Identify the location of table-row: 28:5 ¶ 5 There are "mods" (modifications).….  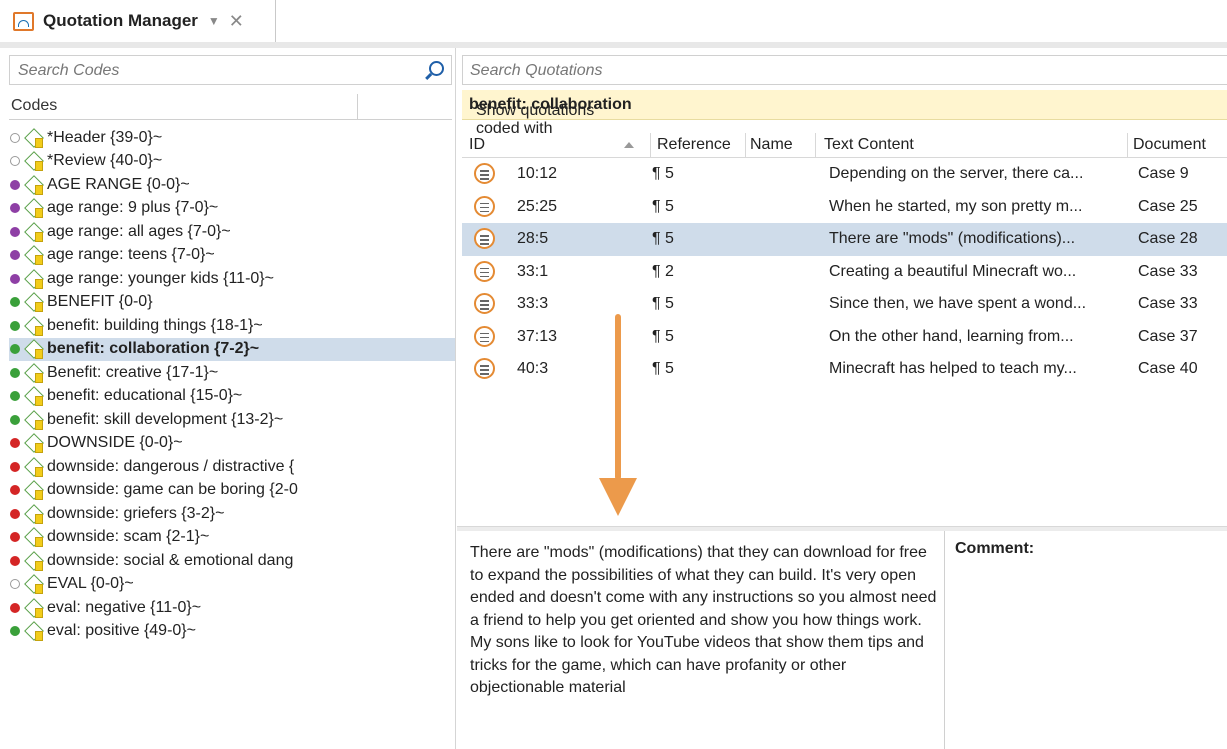
(844, 239).